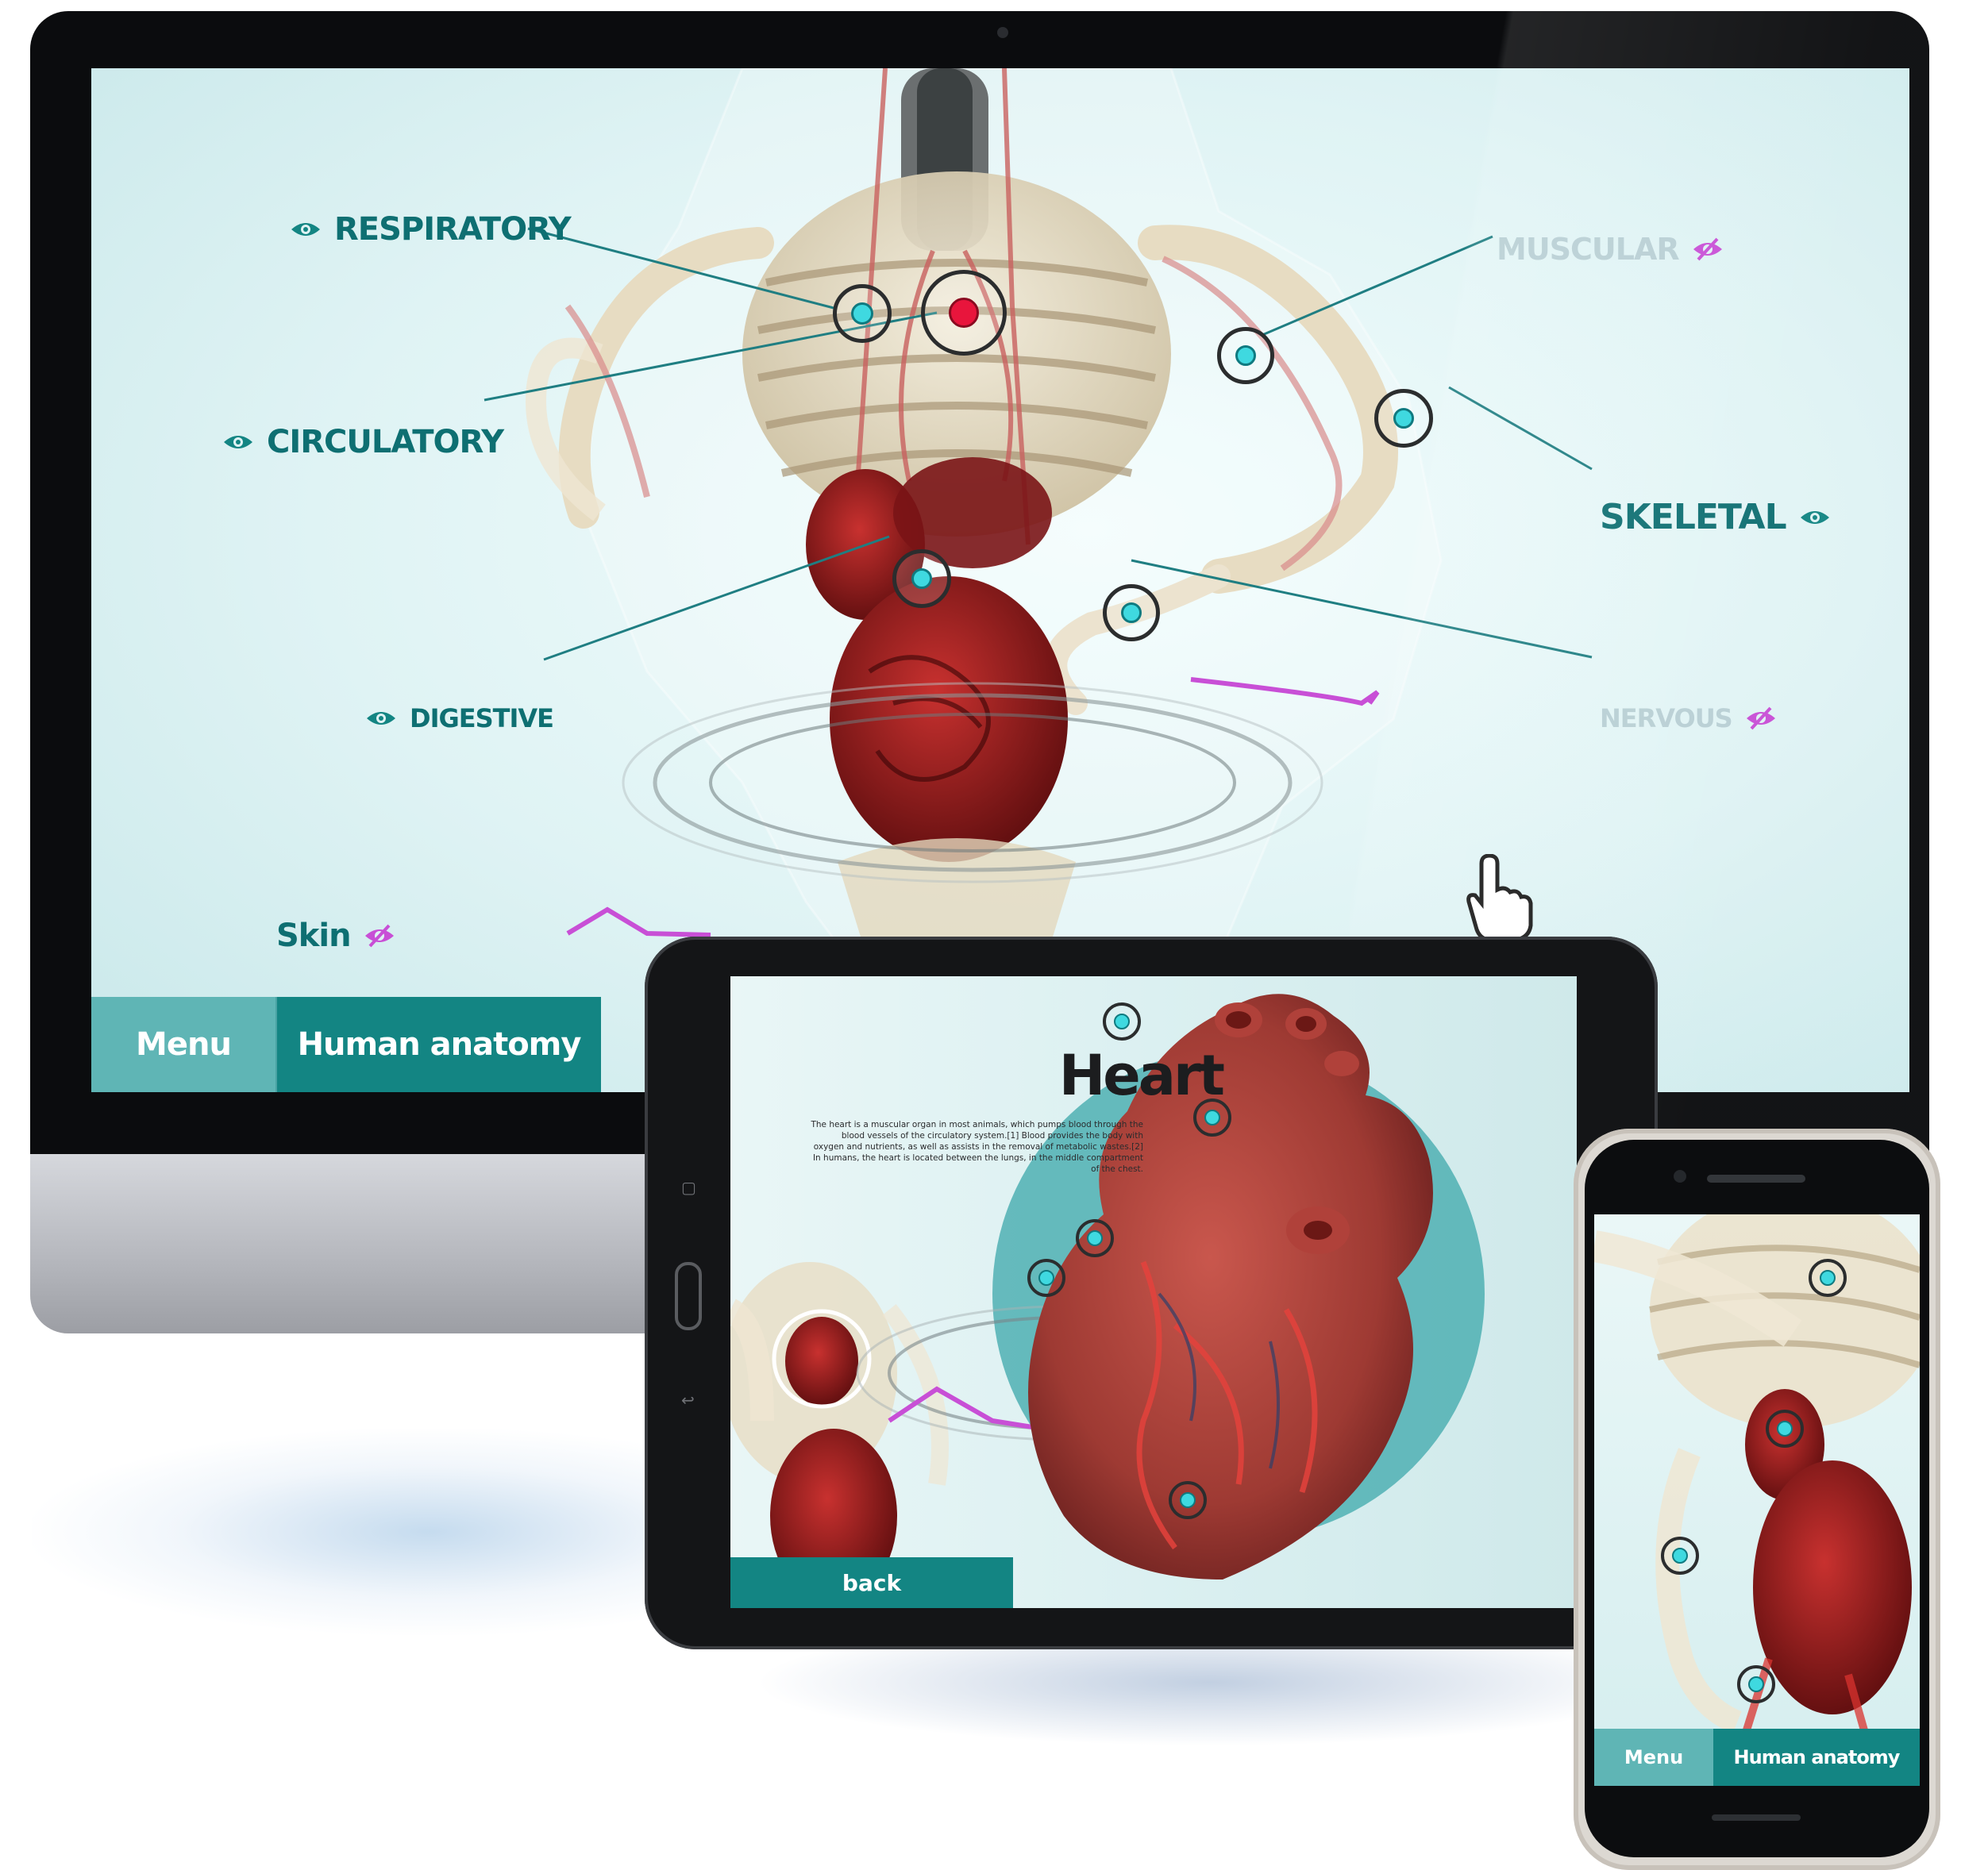 The image size is (1988, 1870). Describe the element at coordinates (1131, 612) in the screenshot. I see `nervous-hotspot` at that location.